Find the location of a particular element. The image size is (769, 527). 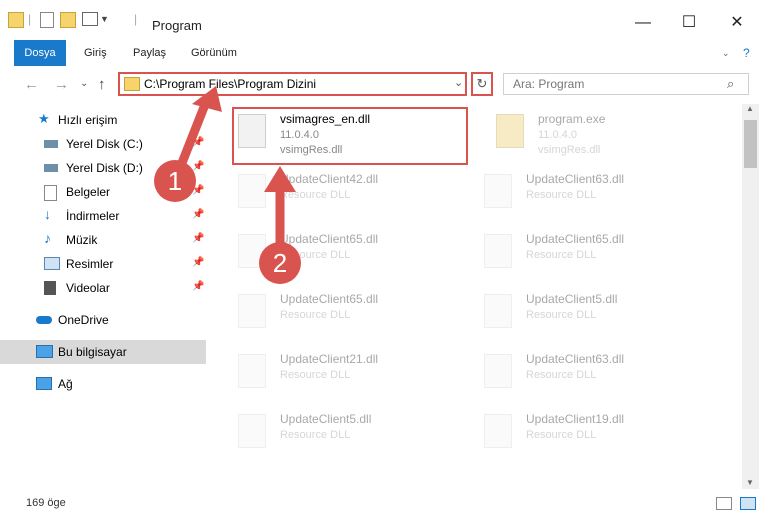

step-badge-2: 2 is located at coordinates (280, 263).